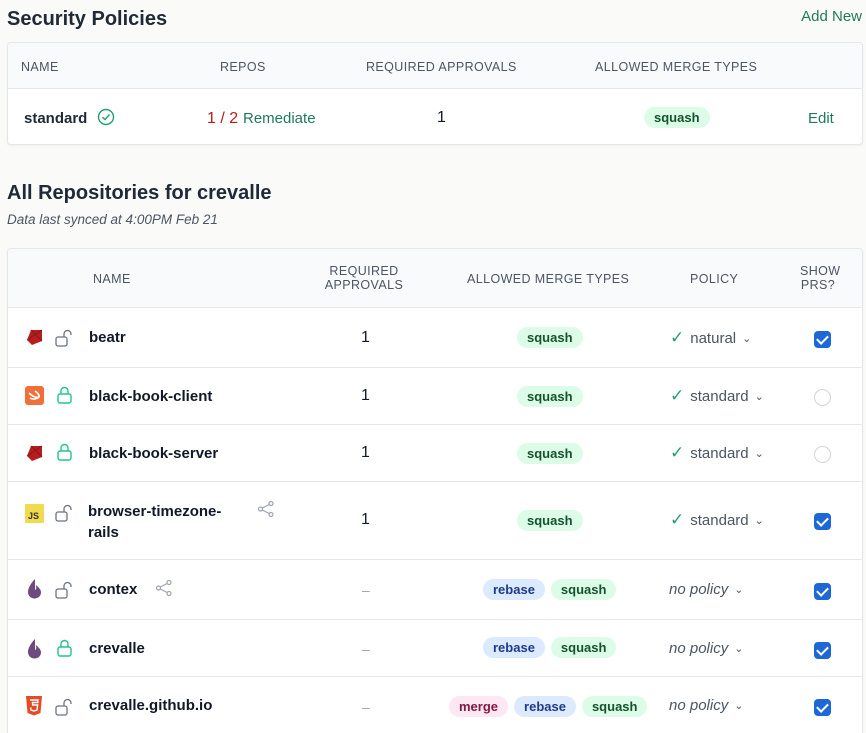  What do you see at coordinates (435, 116) in the screenshot?
I see `policy-row: standard 1 / 2 Remediate 1 squash Edit` at bounding box center [435, 116].